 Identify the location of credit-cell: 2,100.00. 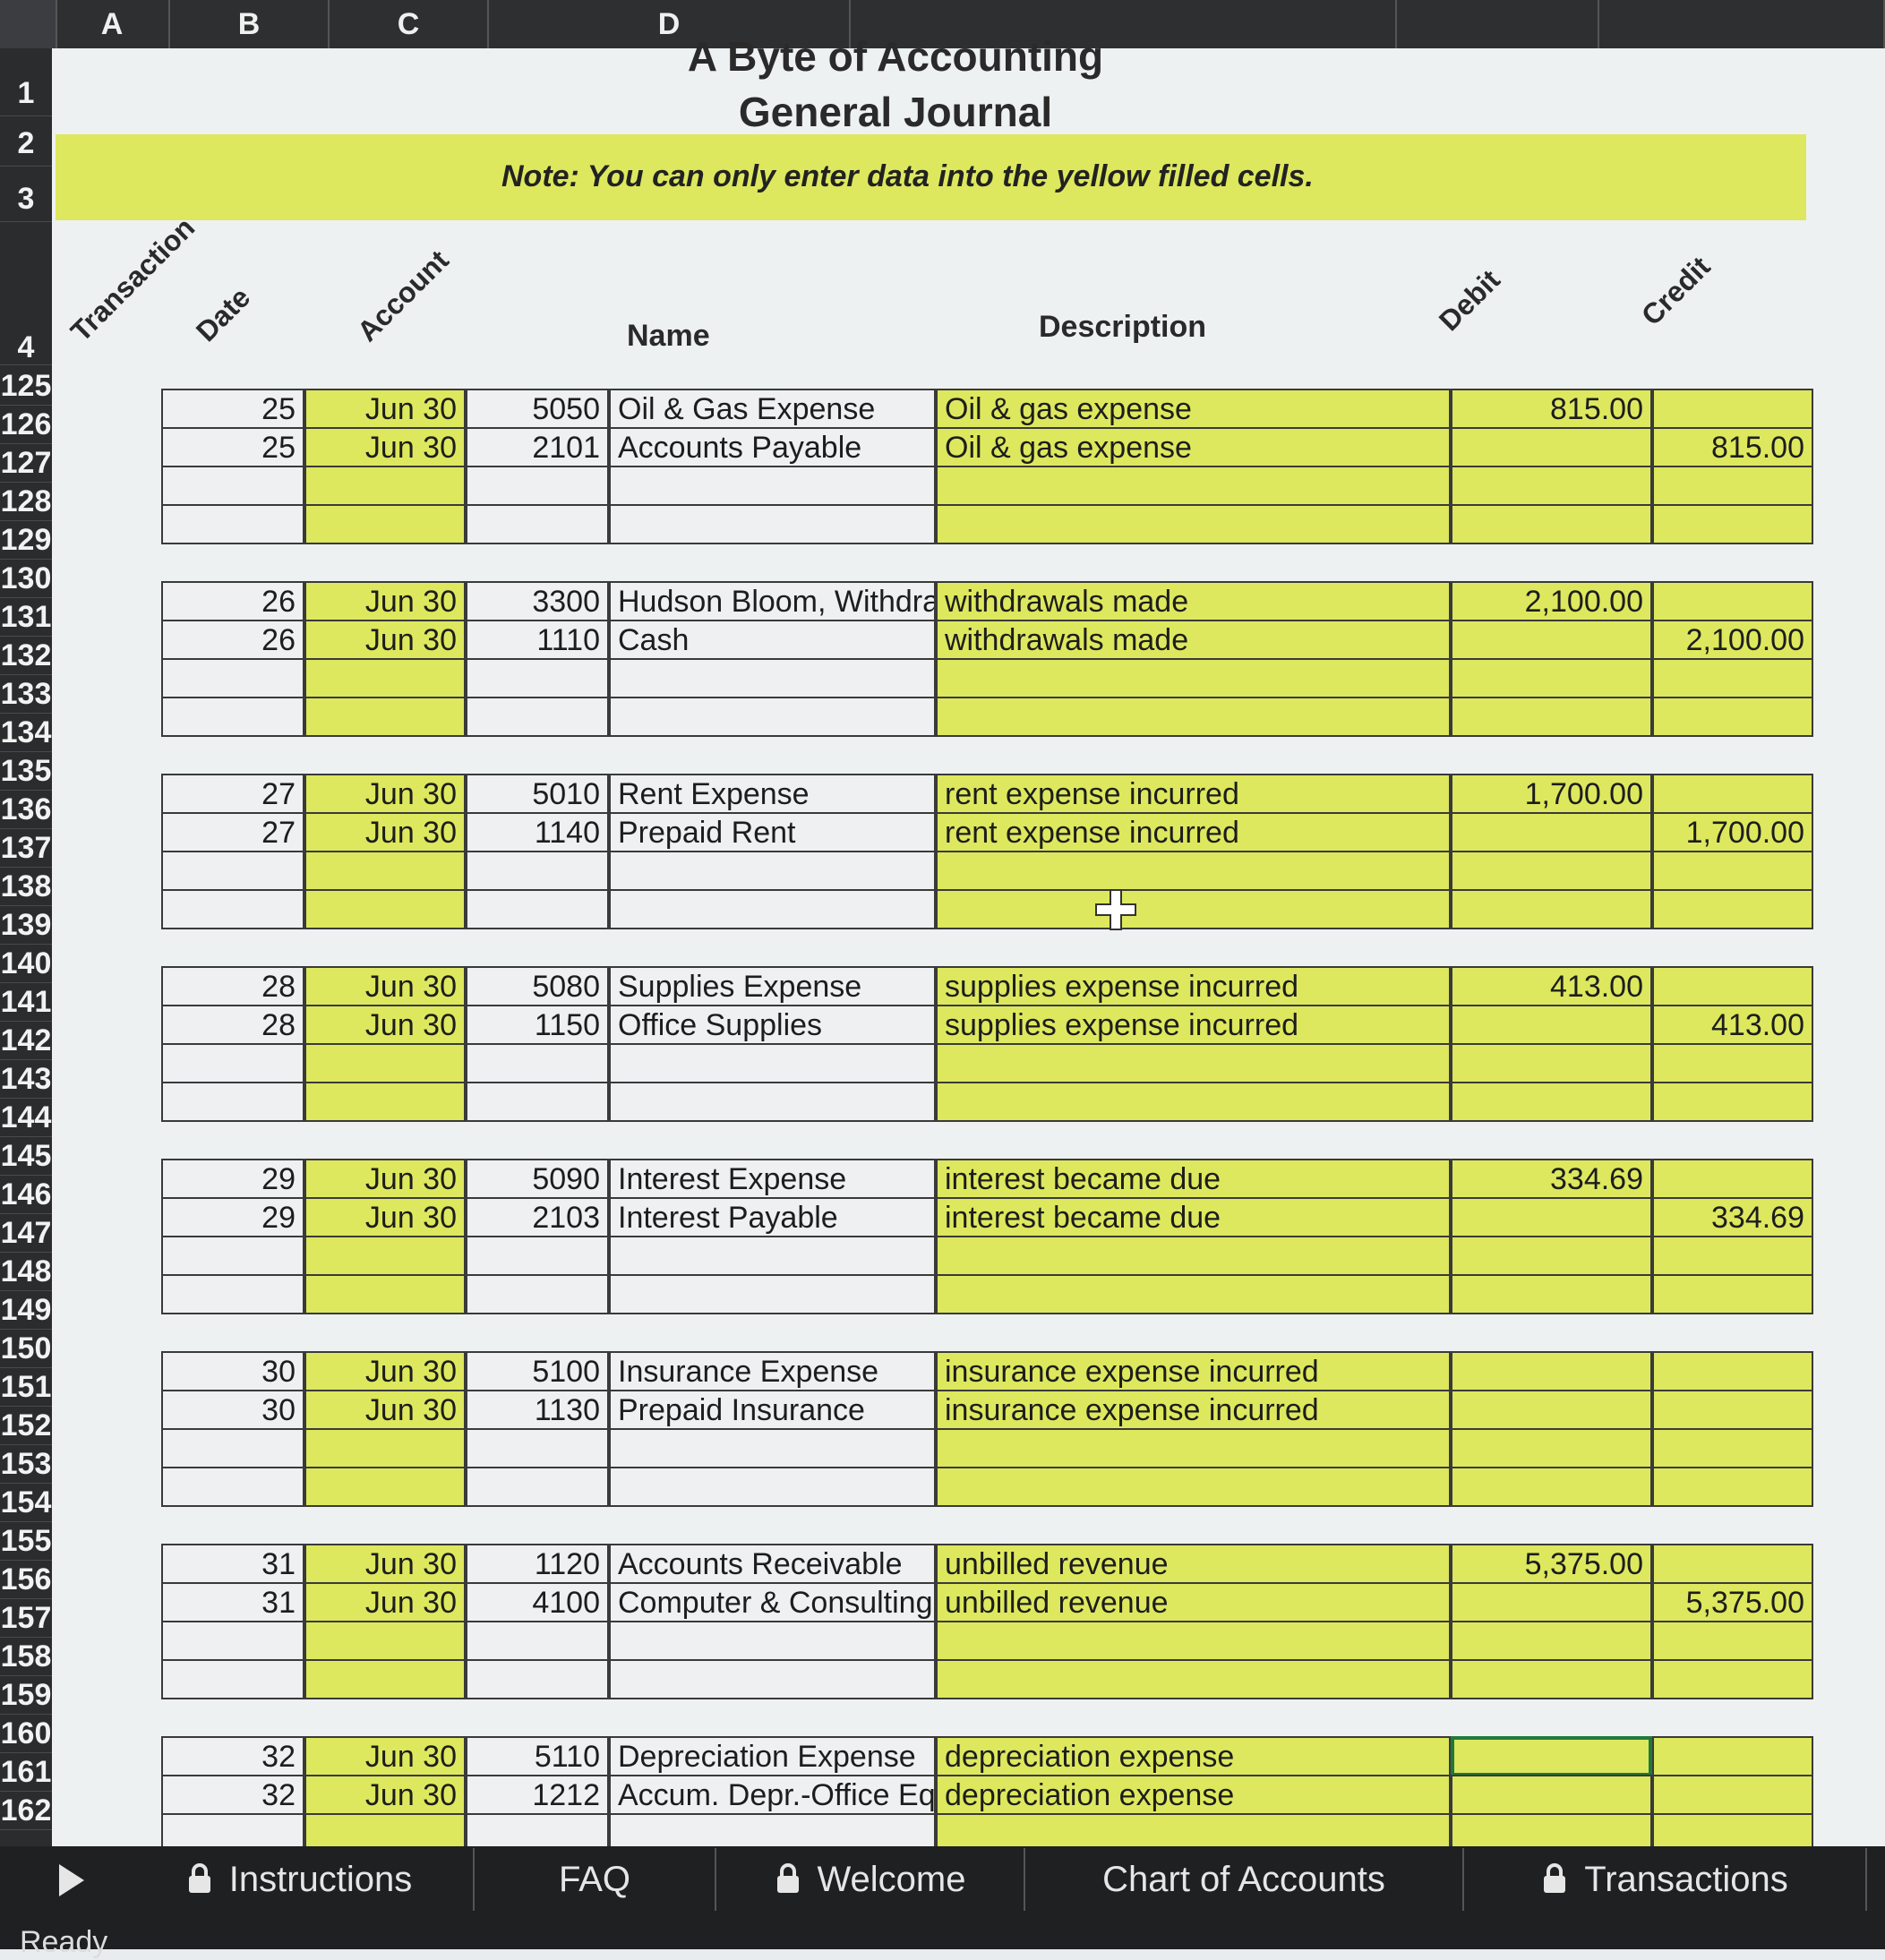
(1732, 640).